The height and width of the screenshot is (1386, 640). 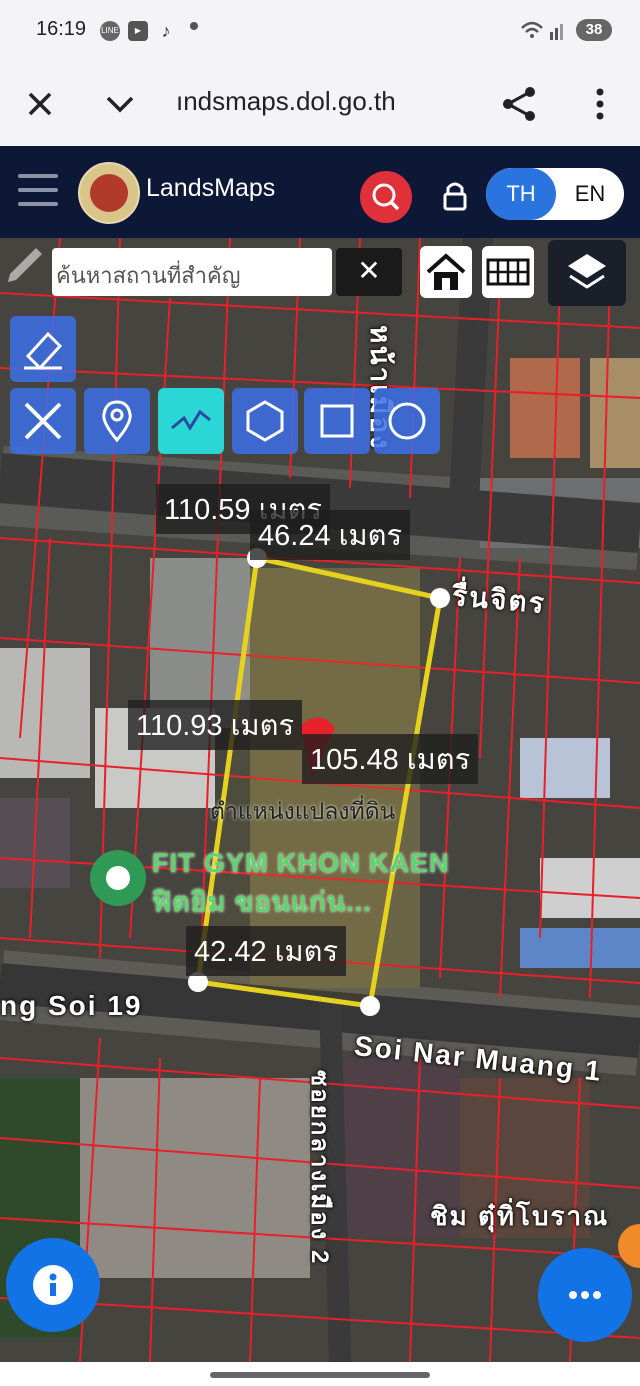 I want to click on lang-th-button: TH, so click(x=521, y=194).